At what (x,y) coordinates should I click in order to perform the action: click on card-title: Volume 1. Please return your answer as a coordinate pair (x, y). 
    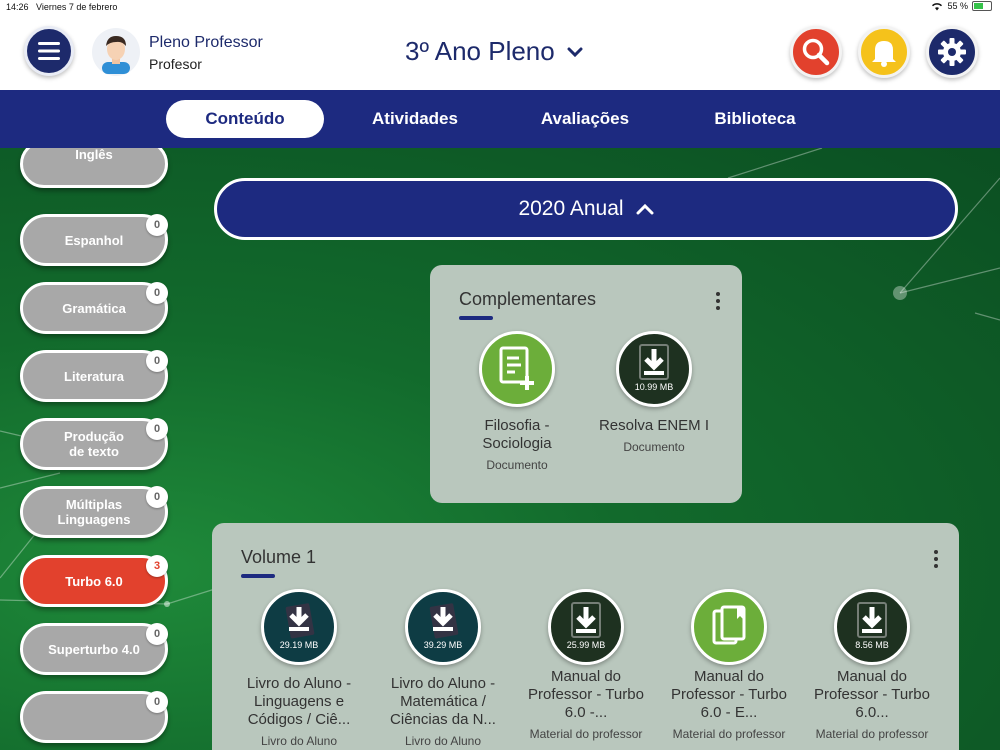
    Looking at the image, I should click on (279, 557).